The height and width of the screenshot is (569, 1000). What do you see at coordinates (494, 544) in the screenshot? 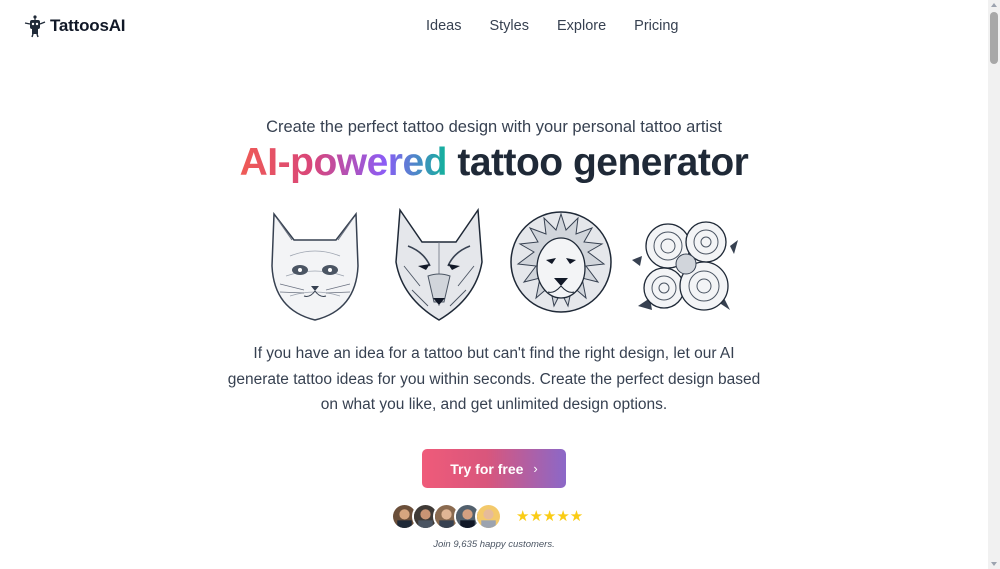
I see `customer-count-text: Join 9,635 happy customers.` at bounding box center [494, 544].